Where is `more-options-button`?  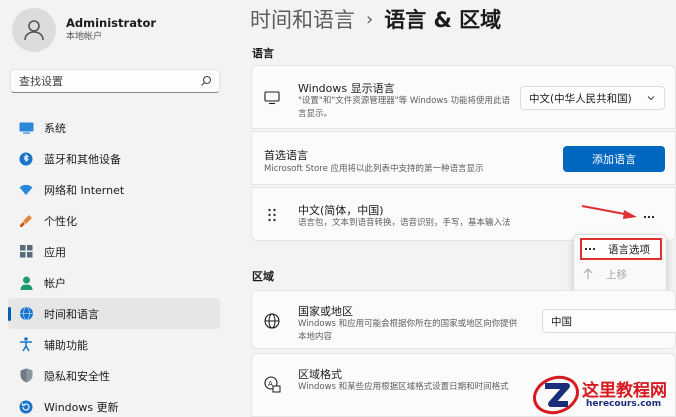 more-options-button is located at coordinates (649, 215).